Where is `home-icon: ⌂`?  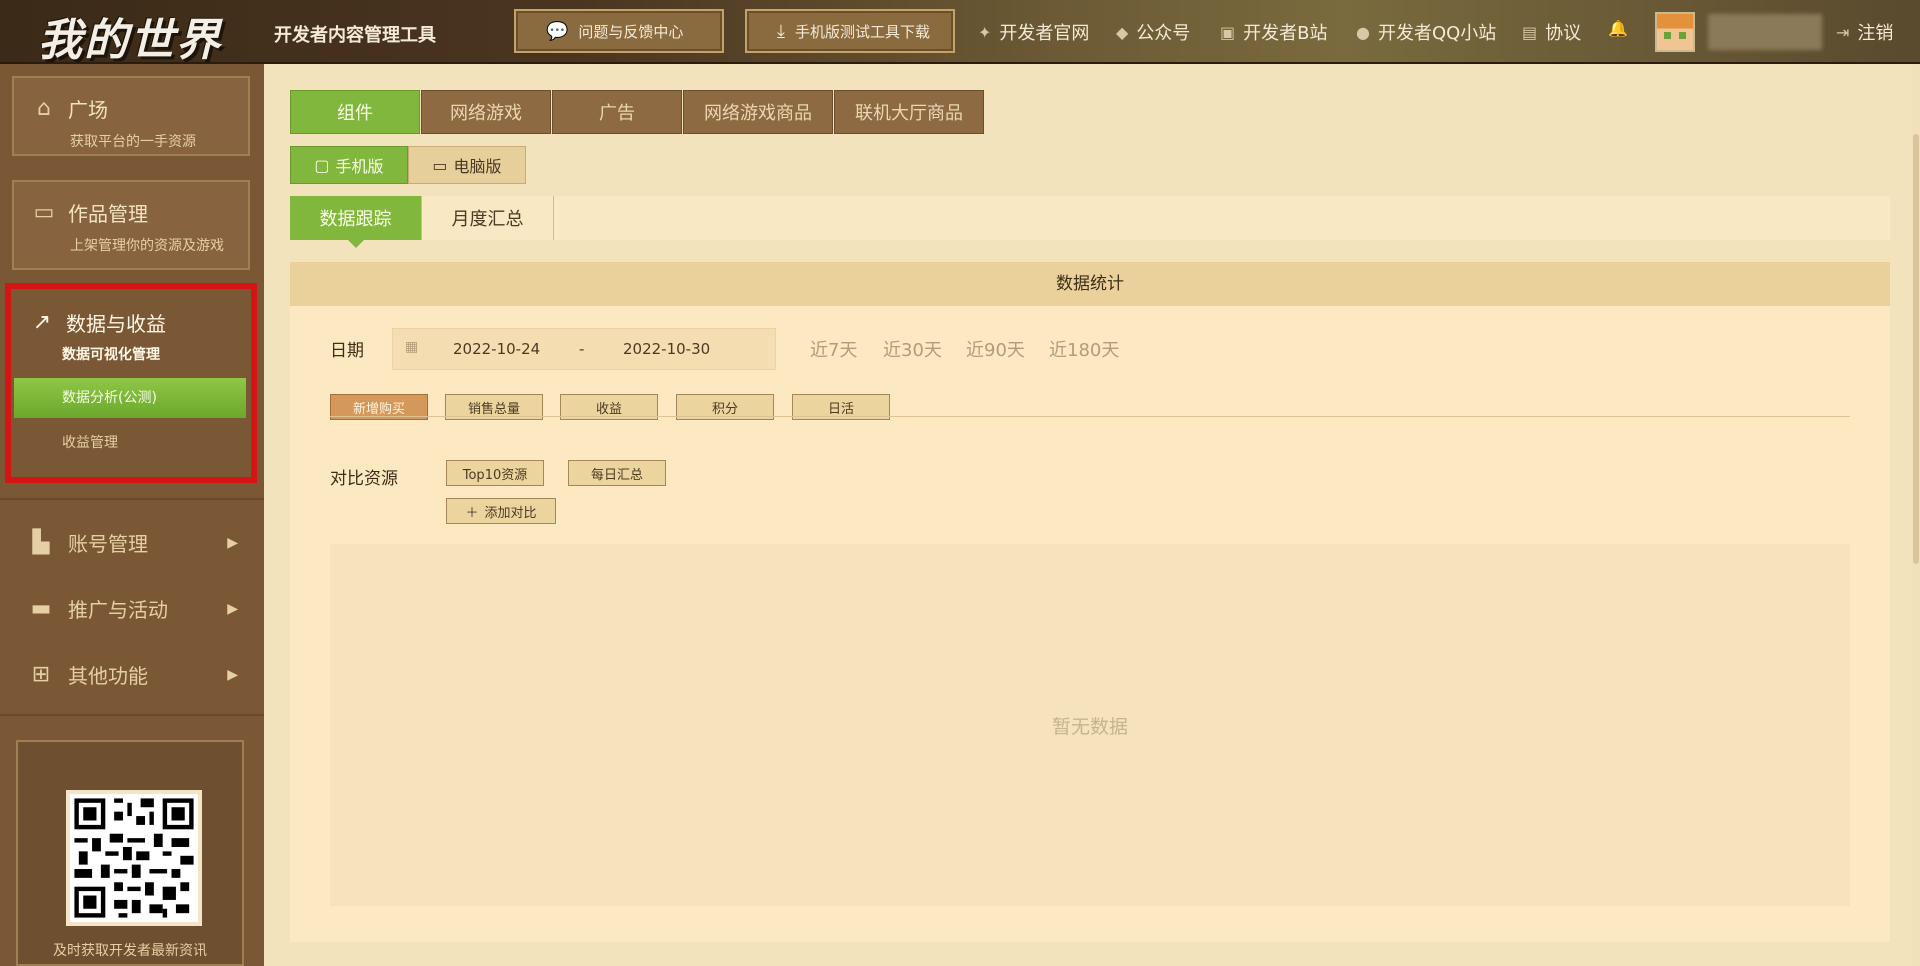 home-icon: ⌂ is located at coordinates (44, 108).